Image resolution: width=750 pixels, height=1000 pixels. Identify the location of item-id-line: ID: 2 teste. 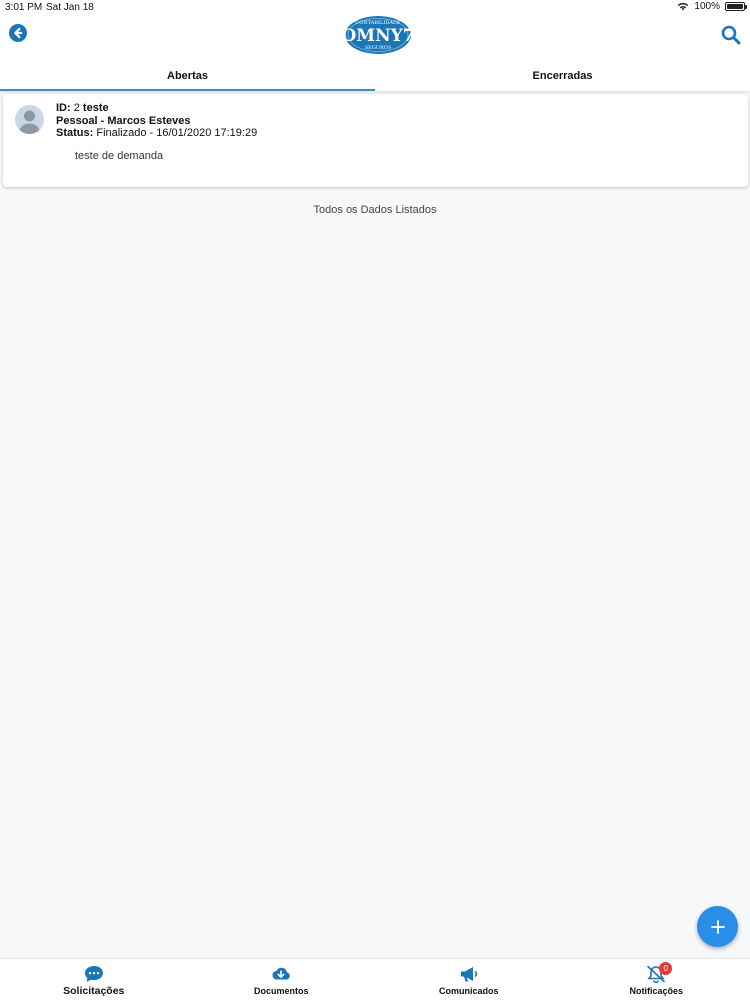
(156, 108).